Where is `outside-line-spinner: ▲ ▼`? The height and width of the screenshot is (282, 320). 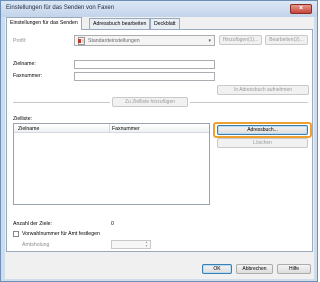 outside-line-spinner: ▲ ▼ is located at coordinates (131, 244).